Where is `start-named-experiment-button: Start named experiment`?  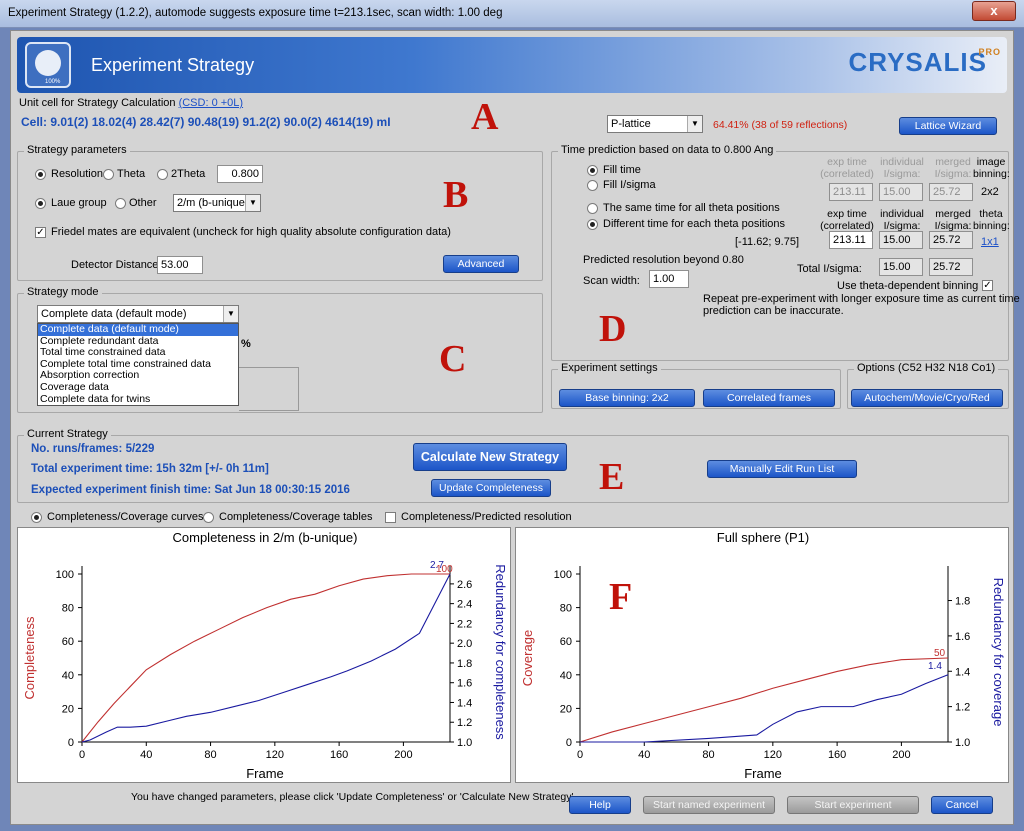 start-named-experiment-button: Start named experiment is located at coordinates (709, 805).